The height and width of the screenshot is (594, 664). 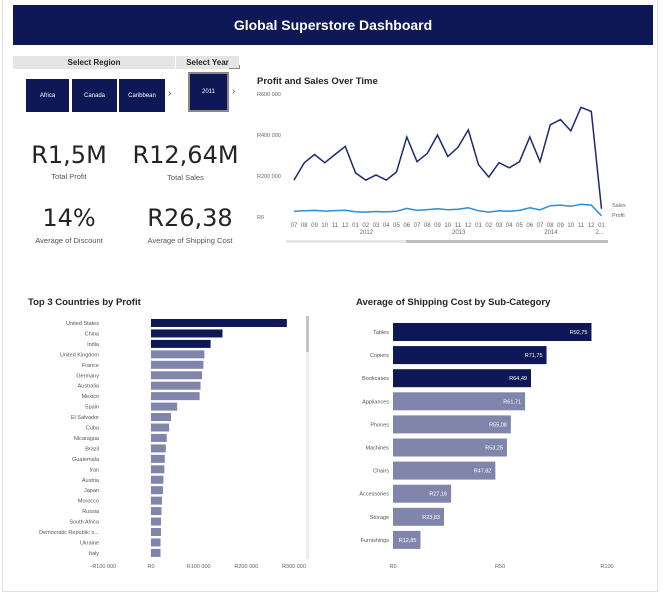 I want to click on year-option-2011: 2011, so click(x=208, y=92).